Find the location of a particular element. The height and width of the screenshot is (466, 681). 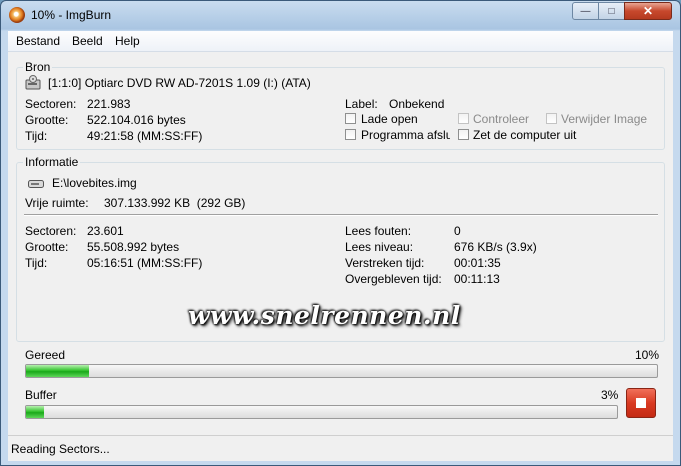

buffer-percent: 3% is located at coordinates (610, 395).